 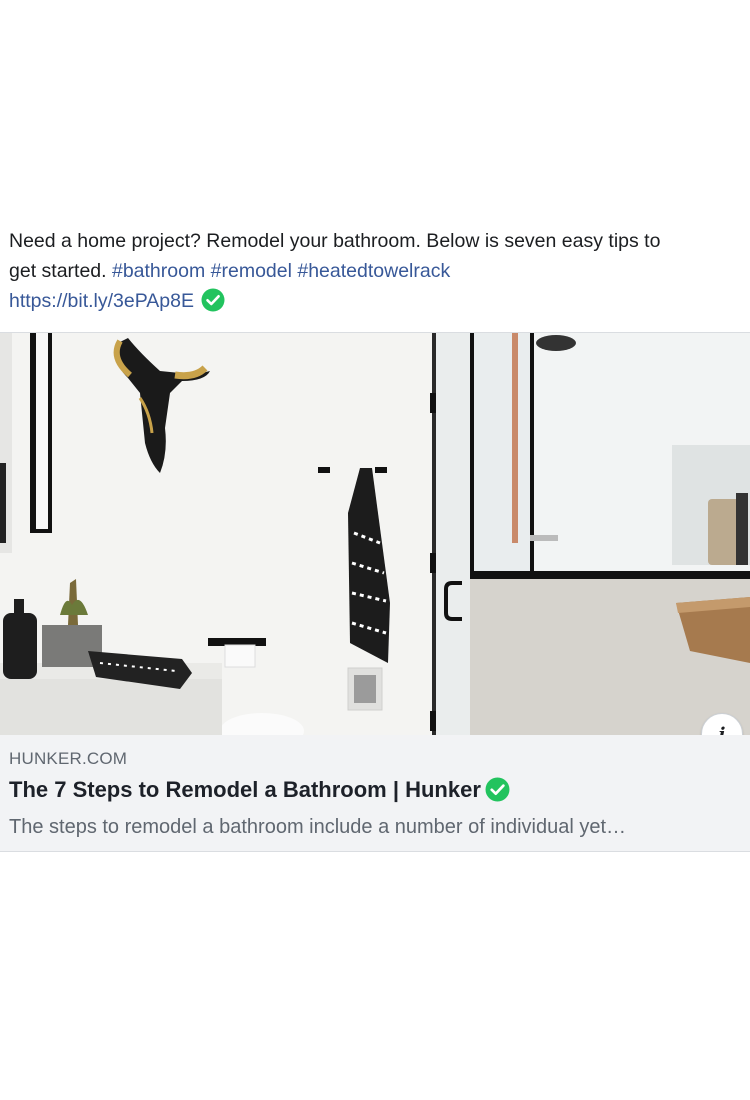 I want to click on card-domain: HUNKER.COM, so click(x=68, y=758).